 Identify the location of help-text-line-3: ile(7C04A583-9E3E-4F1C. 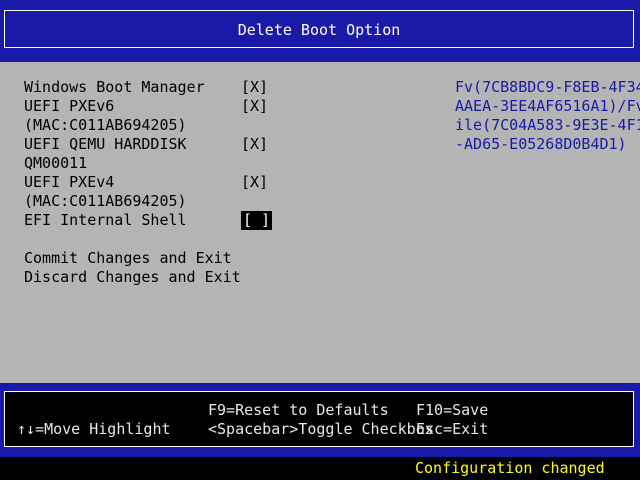
(547, 125).